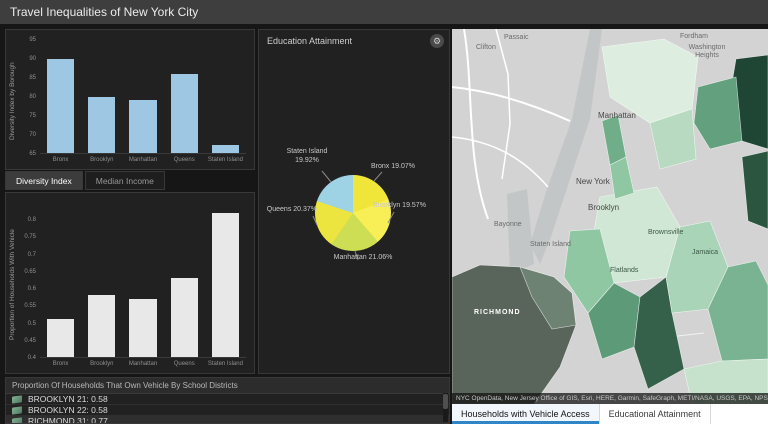 The image size is (768, 424). I want to click on tab-diversity-index: Diversity Index, so click(44, 180).